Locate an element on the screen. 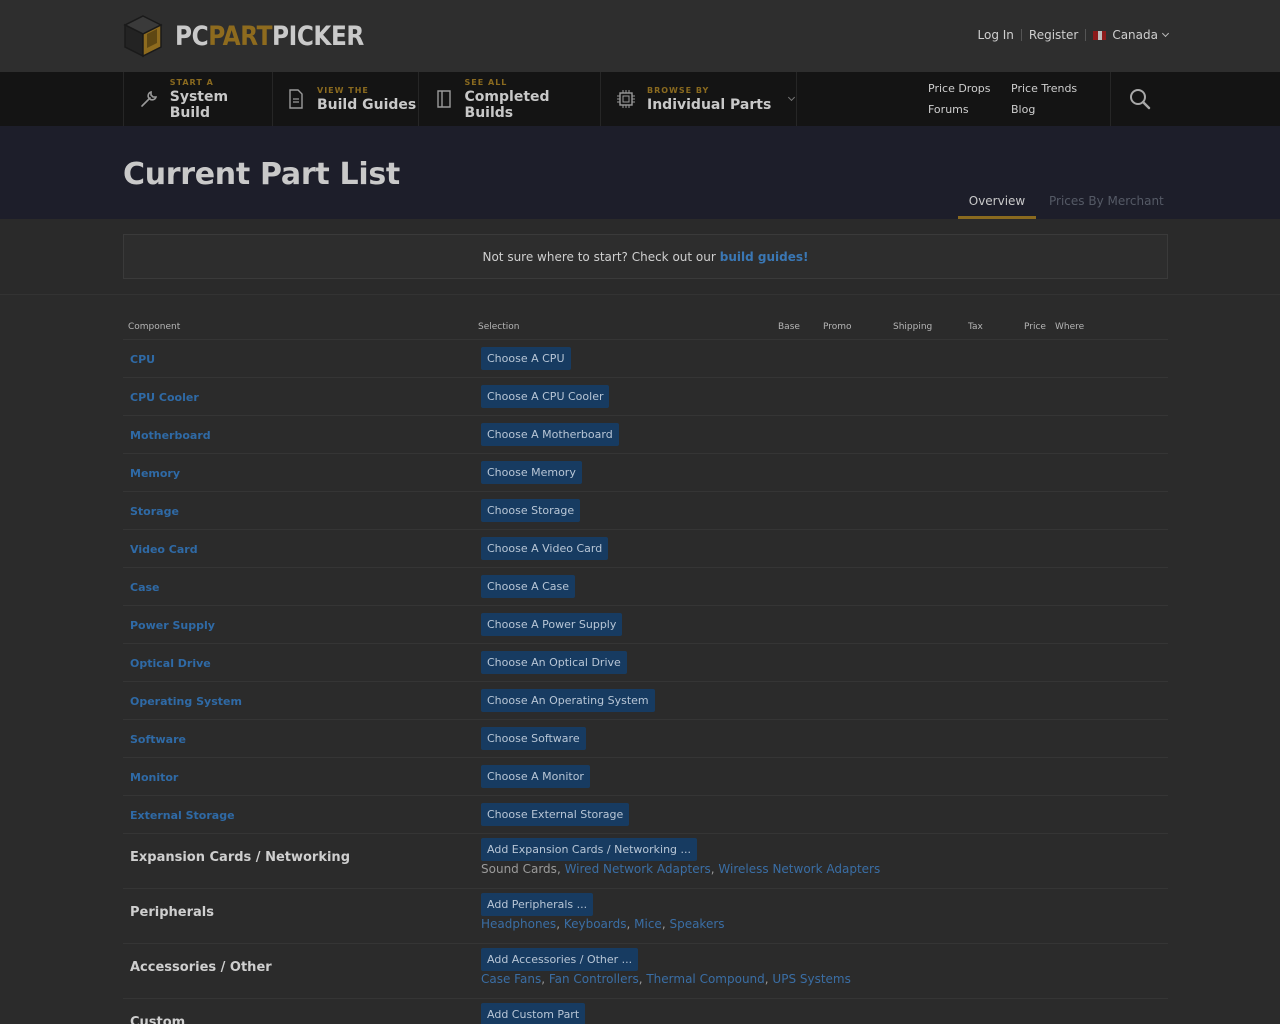  site-logo: PCPARTPICKER is located at coordinates (259, 36).